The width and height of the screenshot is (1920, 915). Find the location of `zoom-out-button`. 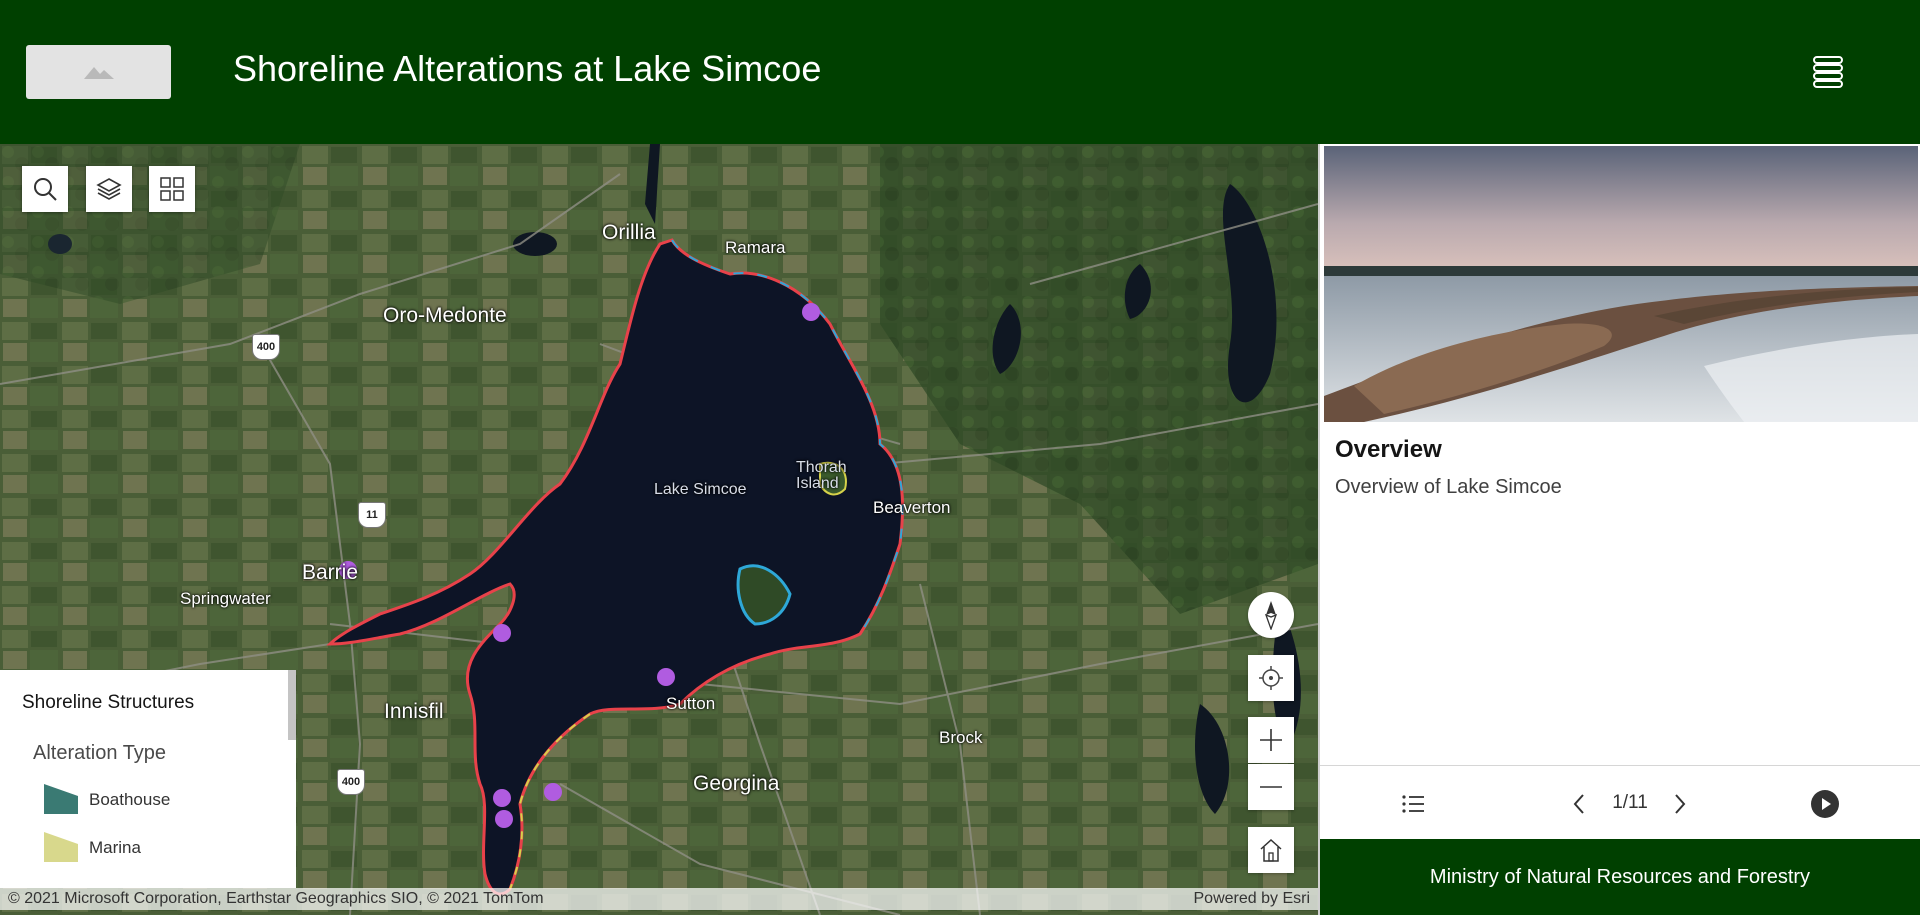

zoom-out-button is located at coordinates (1271, 787).